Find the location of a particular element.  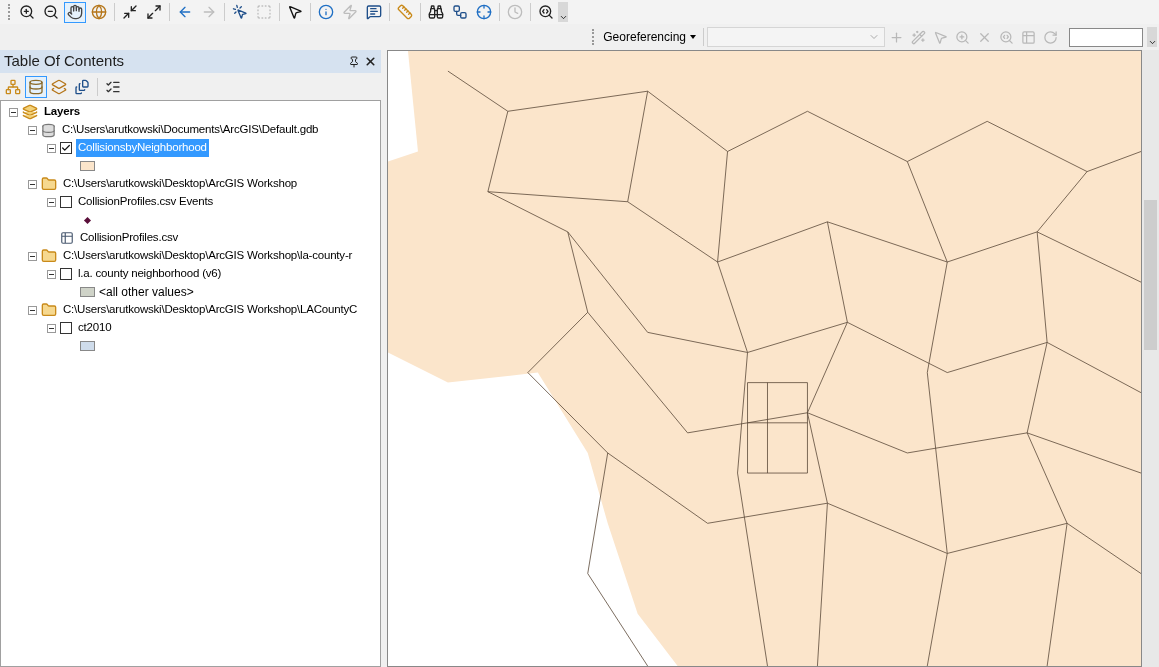

binoculars-icon is located at coordinates (436, 12).